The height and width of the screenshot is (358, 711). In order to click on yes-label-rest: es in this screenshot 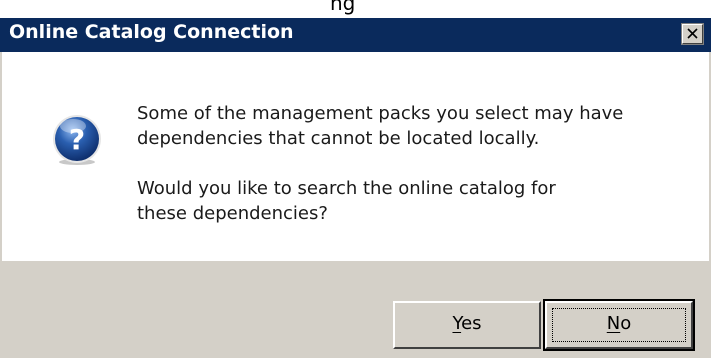, I will do `click(471, 323)`.